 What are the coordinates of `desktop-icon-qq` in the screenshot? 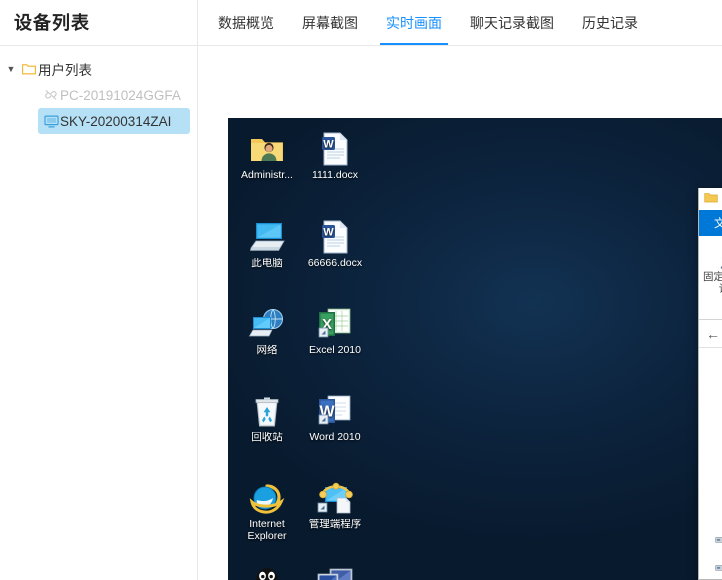 It's located at (267, 570).